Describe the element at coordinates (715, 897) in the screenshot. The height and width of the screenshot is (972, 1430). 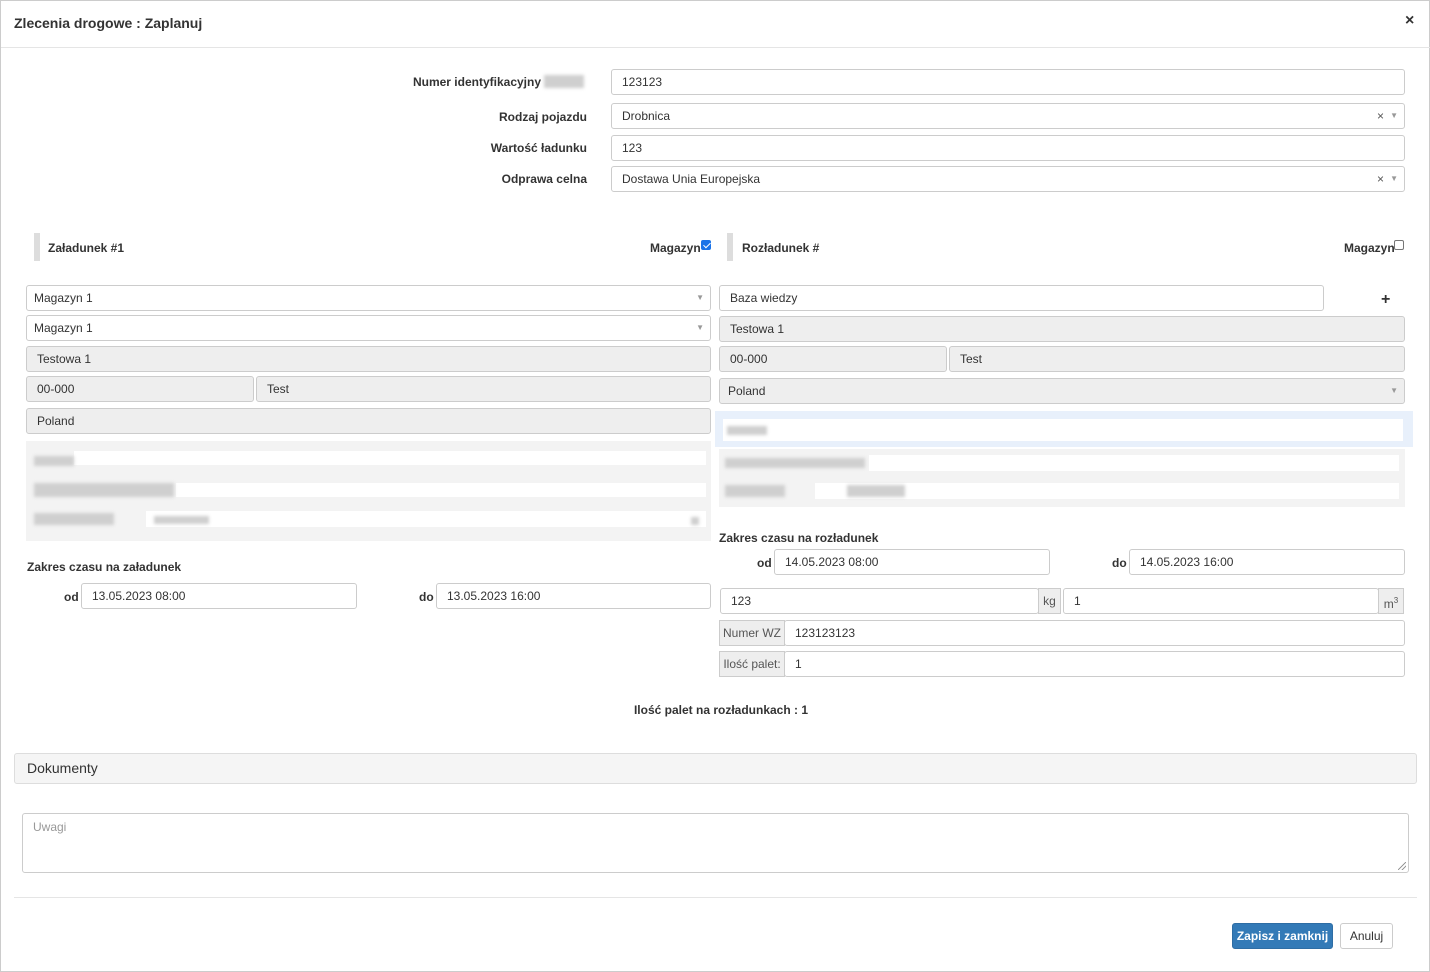
I see `footer-divider` at that location.